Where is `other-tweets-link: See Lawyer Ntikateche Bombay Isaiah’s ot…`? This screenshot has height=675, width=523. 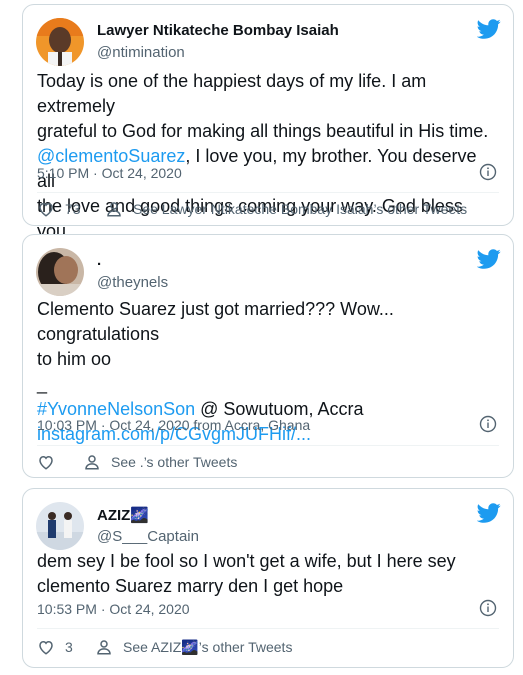 other-tweets-link: See Lawyer Ntikateche Bombay Isaiah’s ot… is located at coordinates (286, 209).